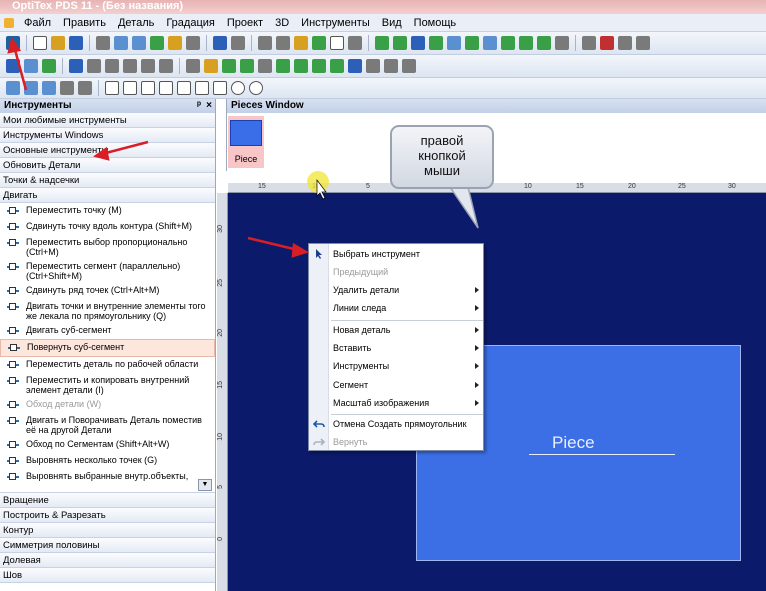  I want to click on delete-icon, so click(193, 66).